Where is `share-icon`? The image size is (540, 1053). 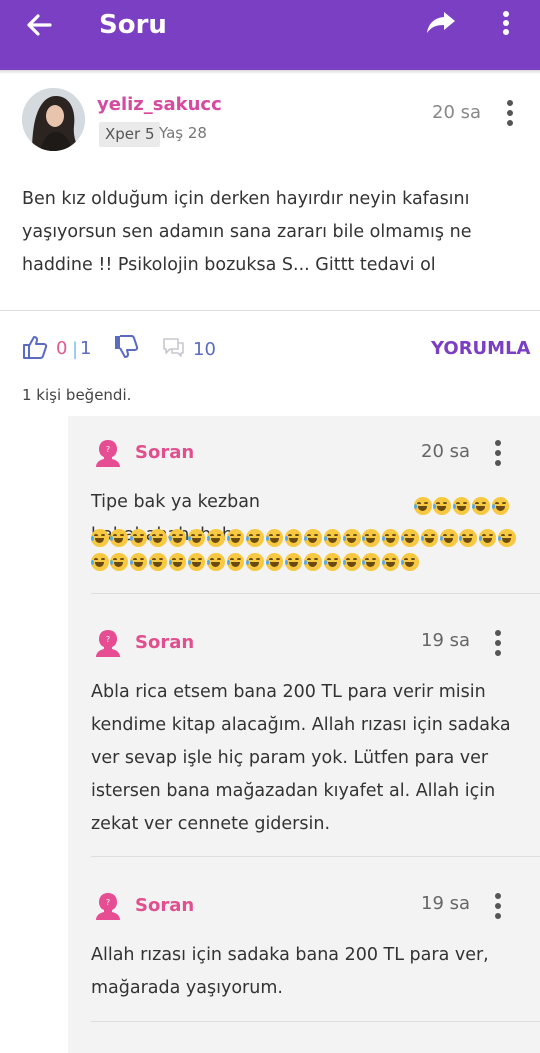 share-icon is located at coordinates (441, 23).